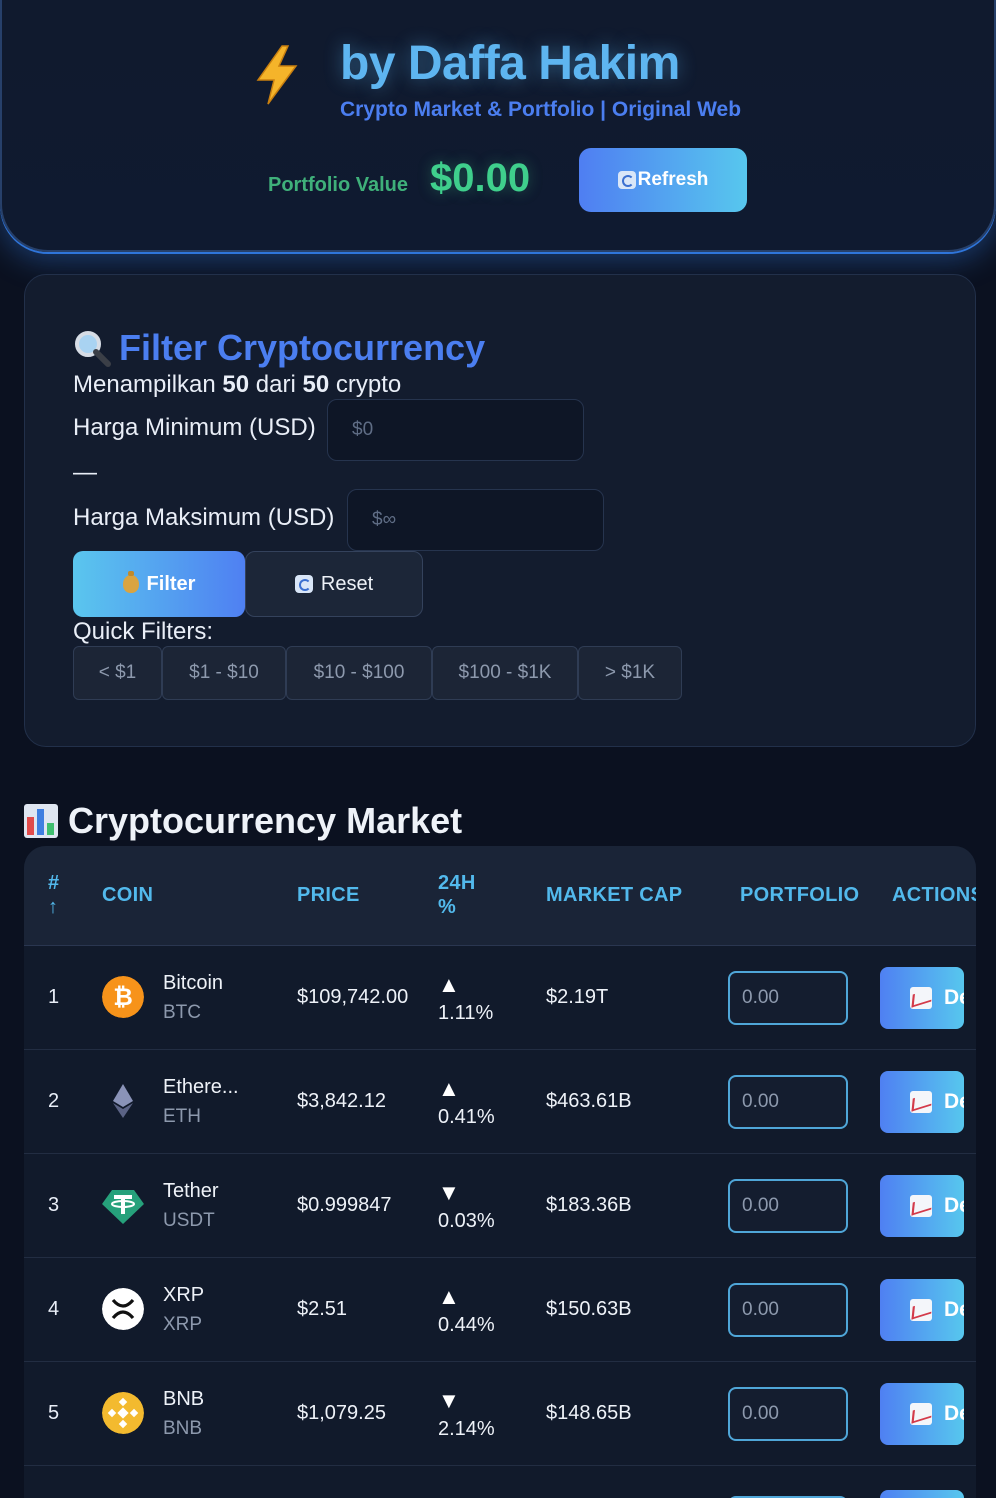  I want to click on coin-price: $0.999847, so click(344, 1205).